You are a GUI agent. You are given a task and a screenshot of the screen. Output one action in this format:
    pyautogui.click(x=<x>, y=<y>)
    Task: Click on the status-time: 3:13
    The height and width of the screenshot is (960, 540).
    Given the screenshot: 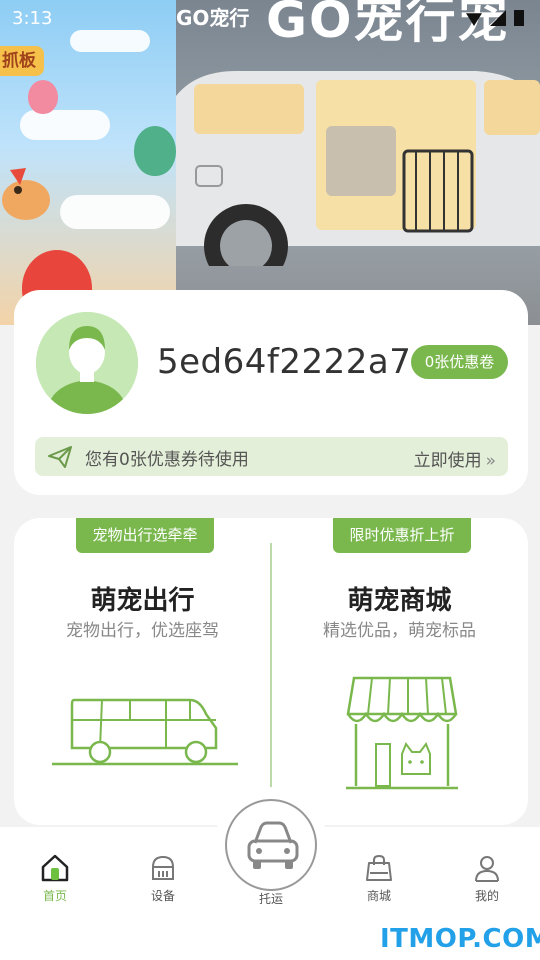 What is the action you would take?
    pyautogui.click(x=32, y=18)
    